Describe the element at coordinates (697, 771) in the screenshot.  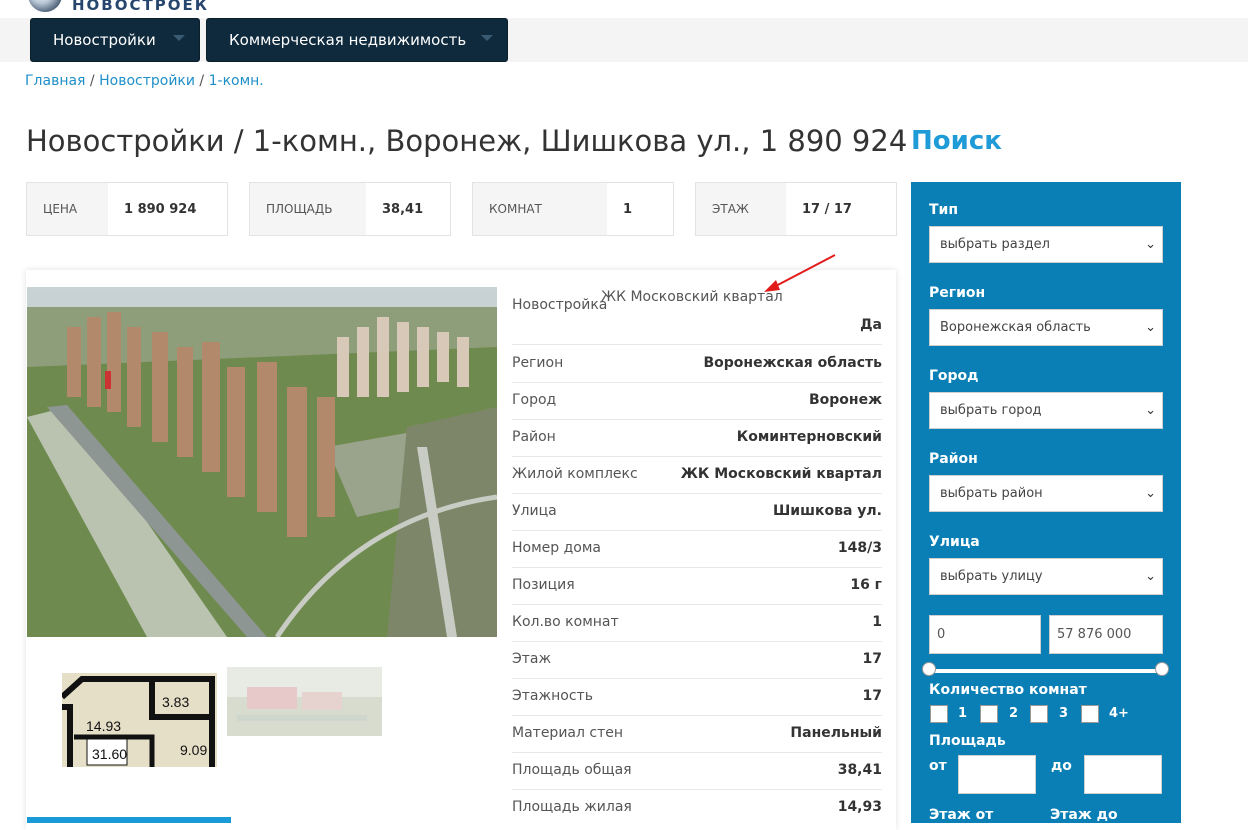
I see `detail-row: Площадь общая 38,41` at that location.